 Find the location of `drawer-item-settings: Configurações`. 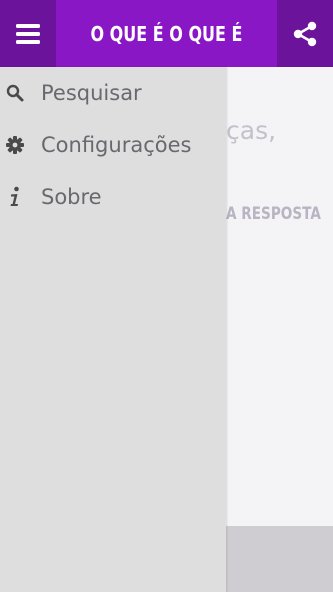

drawer-item-settings: Configurações is located at coordinates (113, 145).